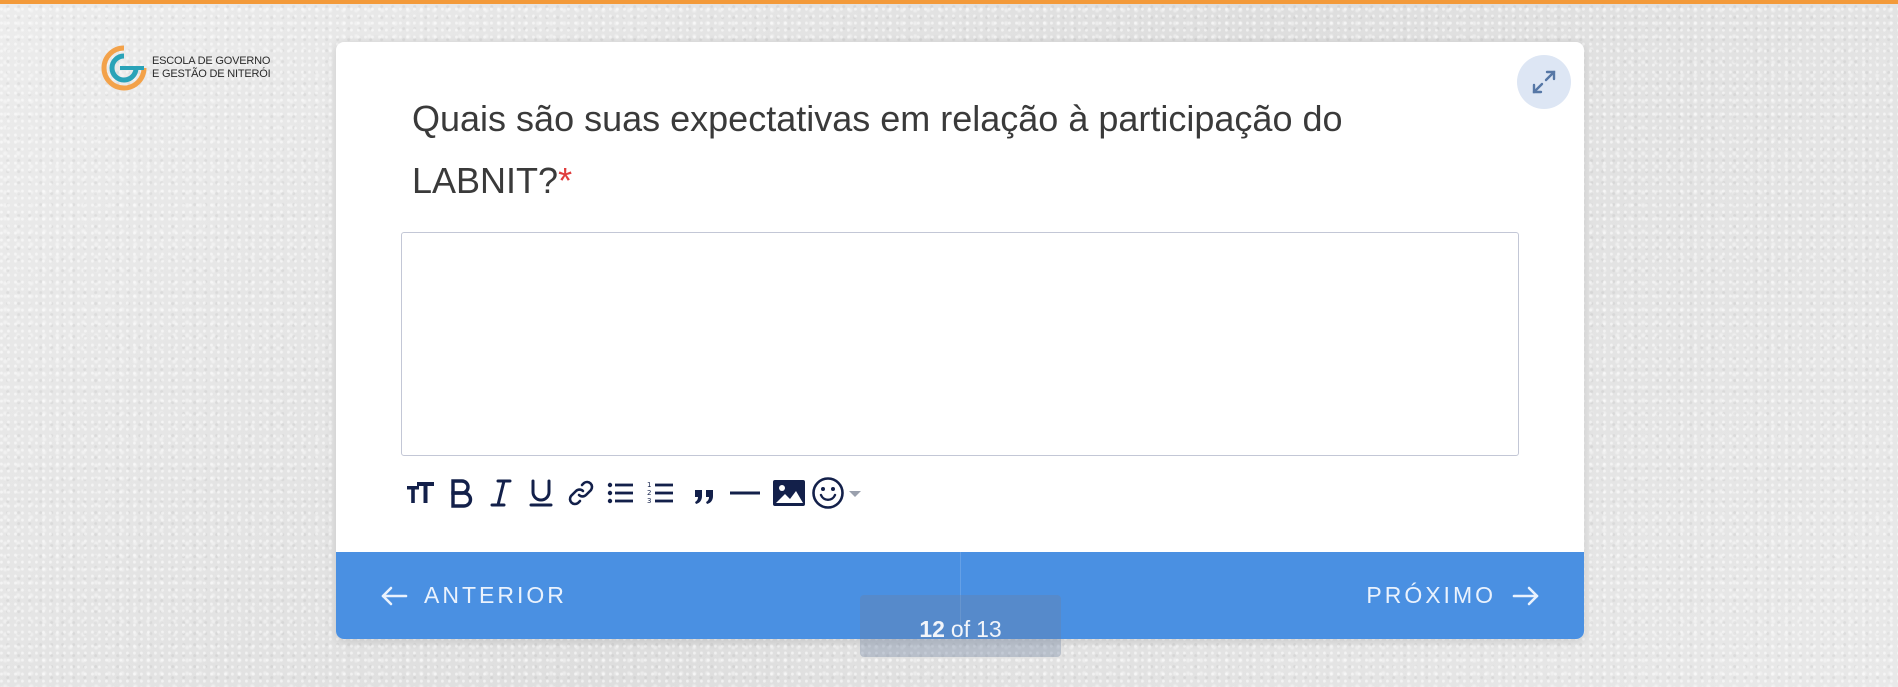 Image resolution: width=1898 pixels, height=687 pixels. What do you see at coordinates (1431, 595) in the screenshot?
I see `next-label: PRÓXIMO` at bounding box center [1431, 595].